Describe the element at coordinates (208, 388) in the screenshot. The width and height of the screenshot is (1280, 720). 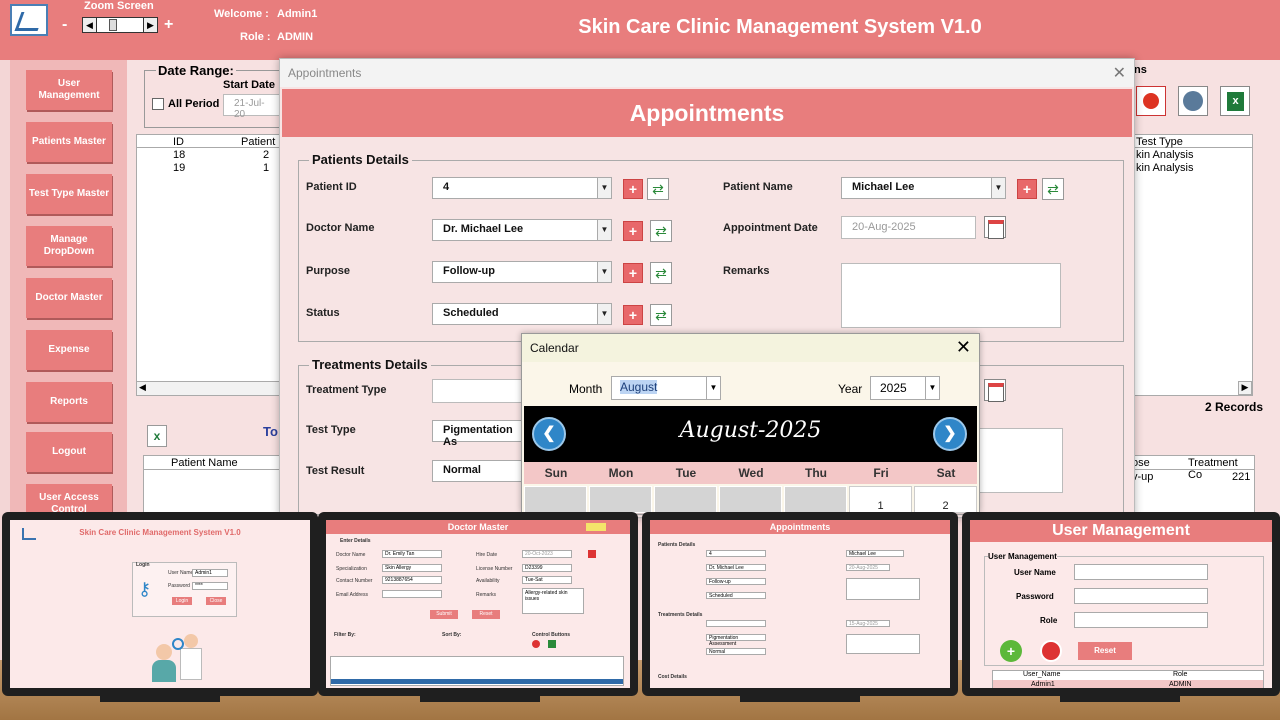
I see `table-scrollbar: ◀` at that location.